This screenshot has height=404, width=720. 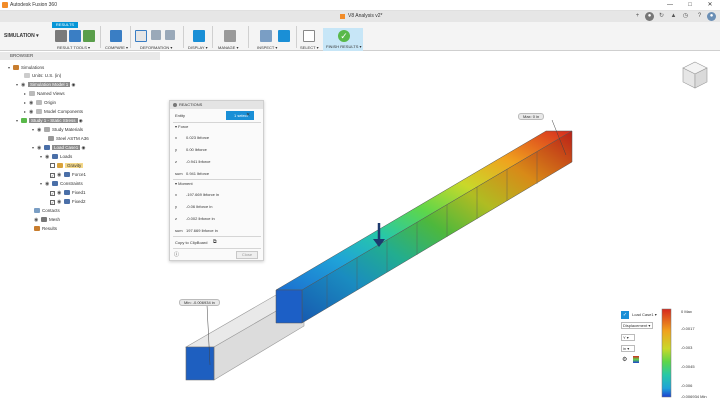 What do you see at coordinates (687, 385) in the screenshot?
I see `legend-tick: -0.006` at bounding box center [687, 385].